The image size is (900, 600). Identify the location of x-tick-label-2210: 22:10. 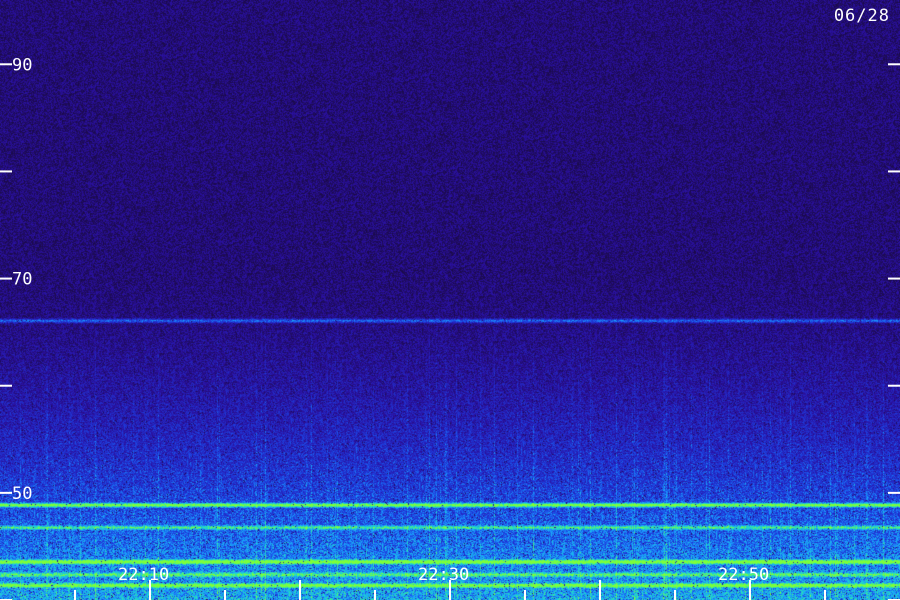
(143, 575).